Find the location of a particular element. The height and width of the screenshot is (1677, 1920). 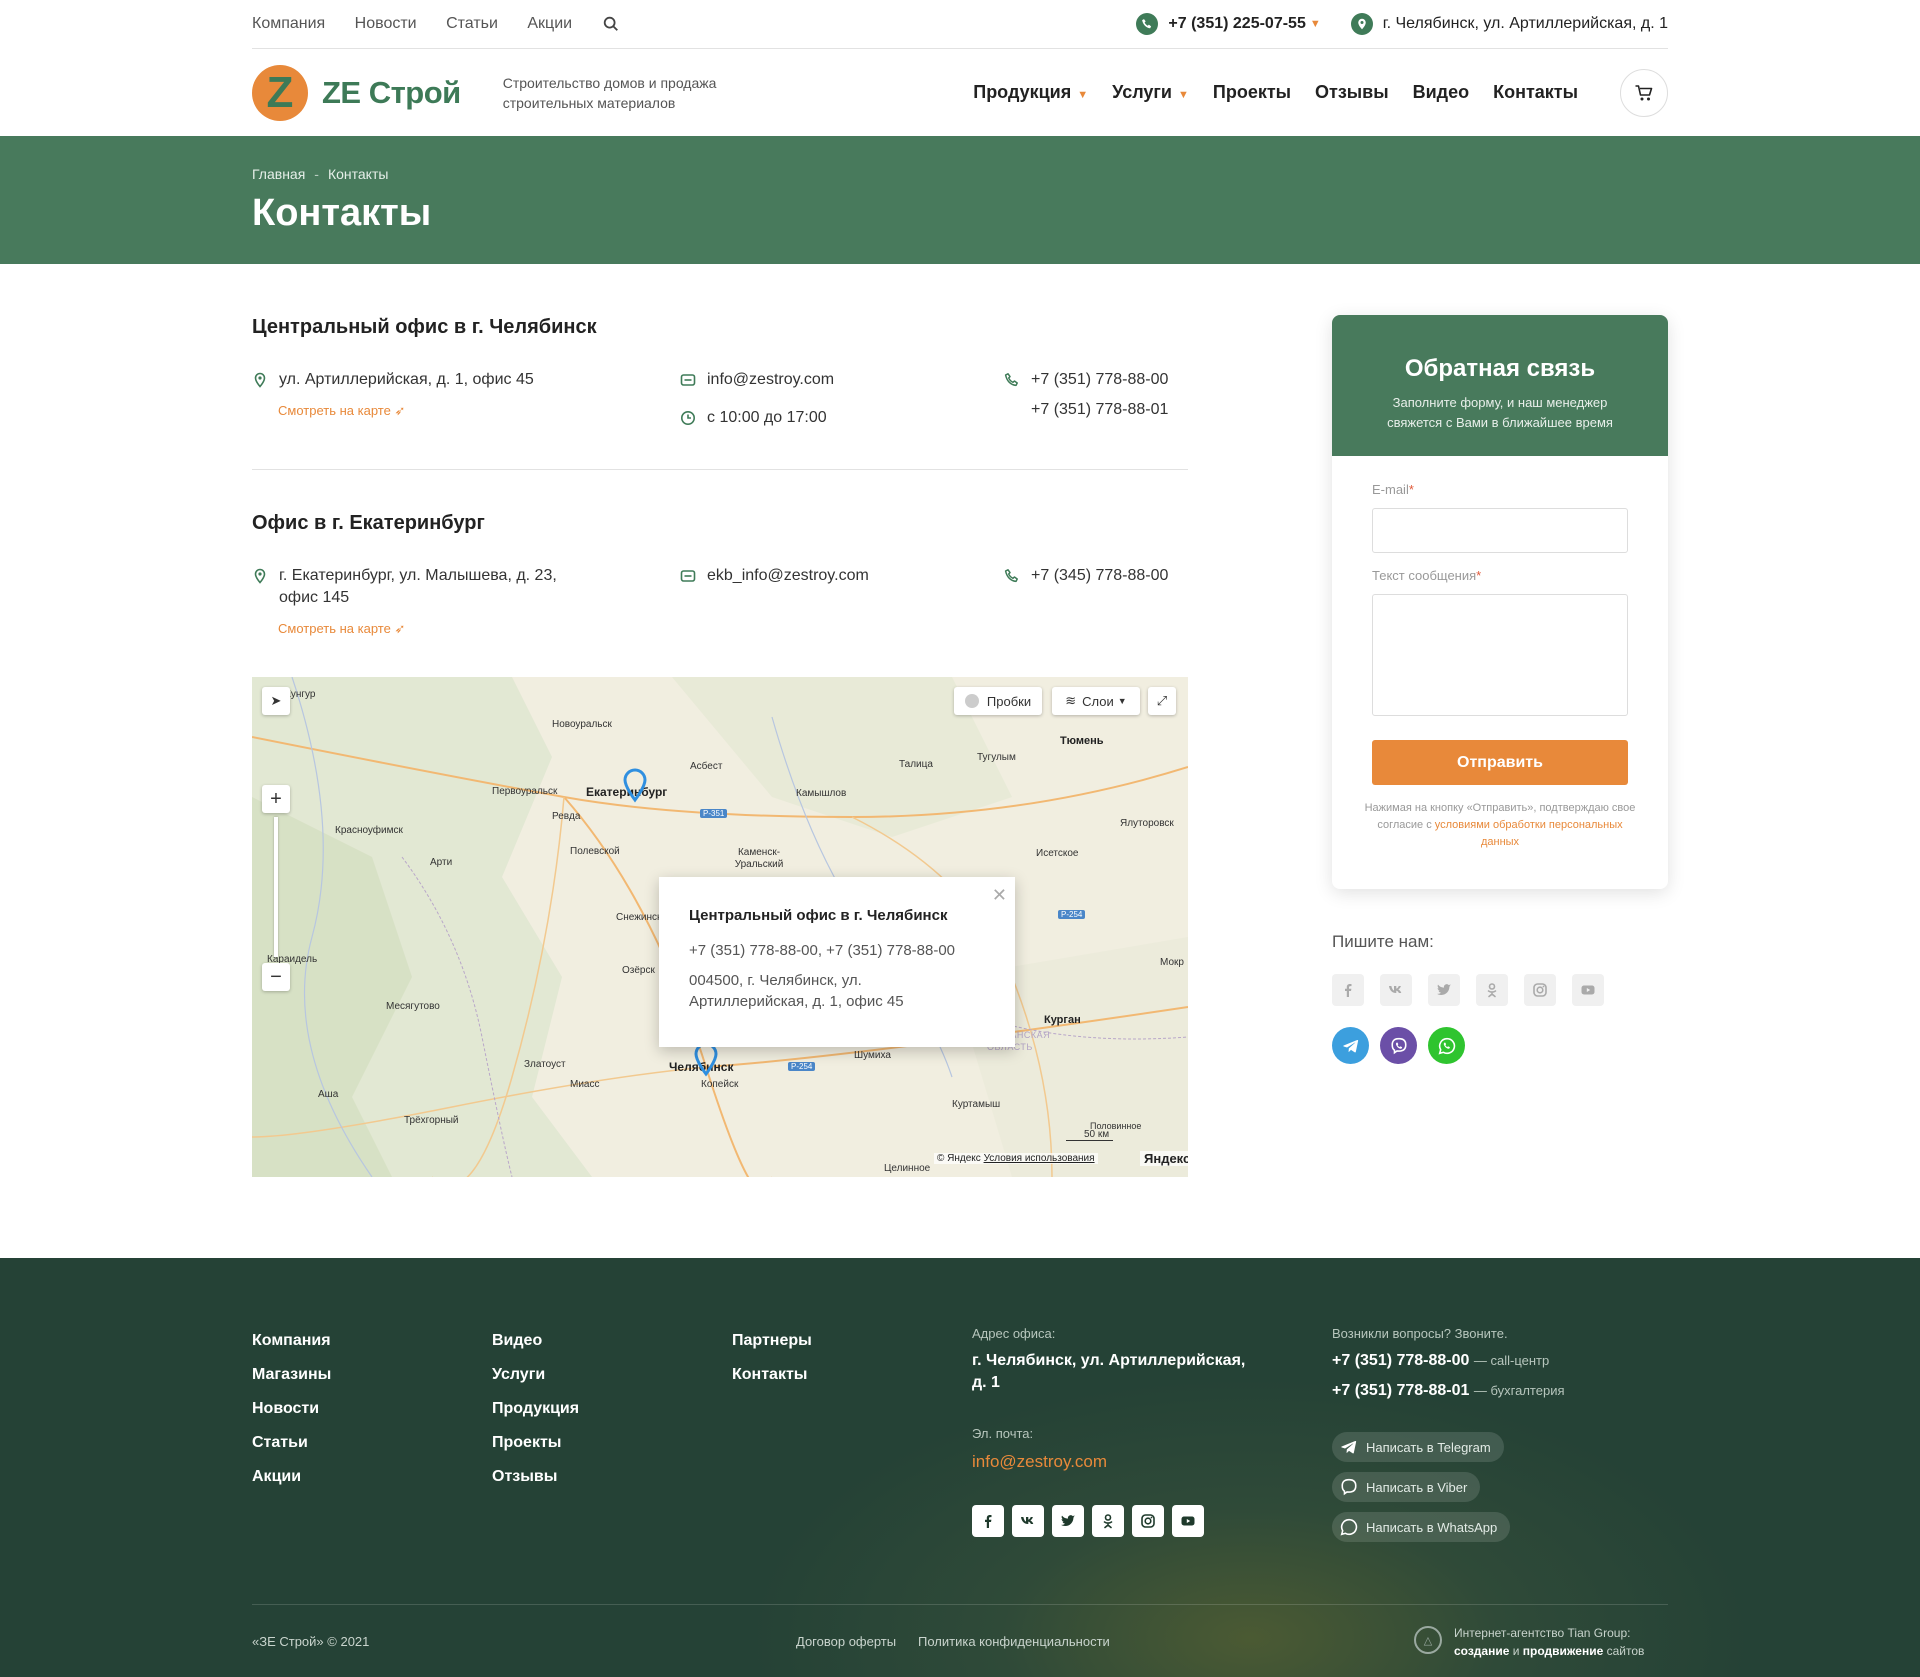

search-icon is located at coordinates (611, 24).